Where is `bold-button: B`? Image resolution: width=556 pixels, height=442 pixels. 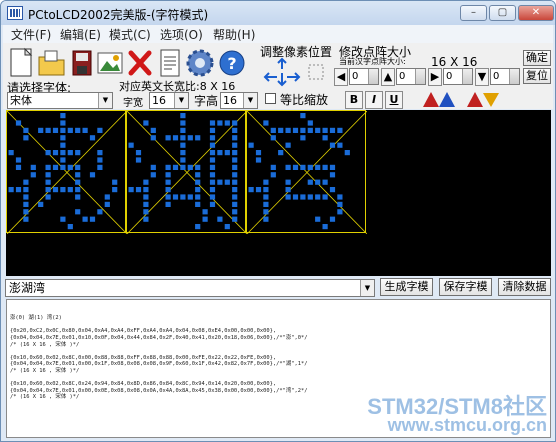 bold-button: B is located at coordinates (354, 100).